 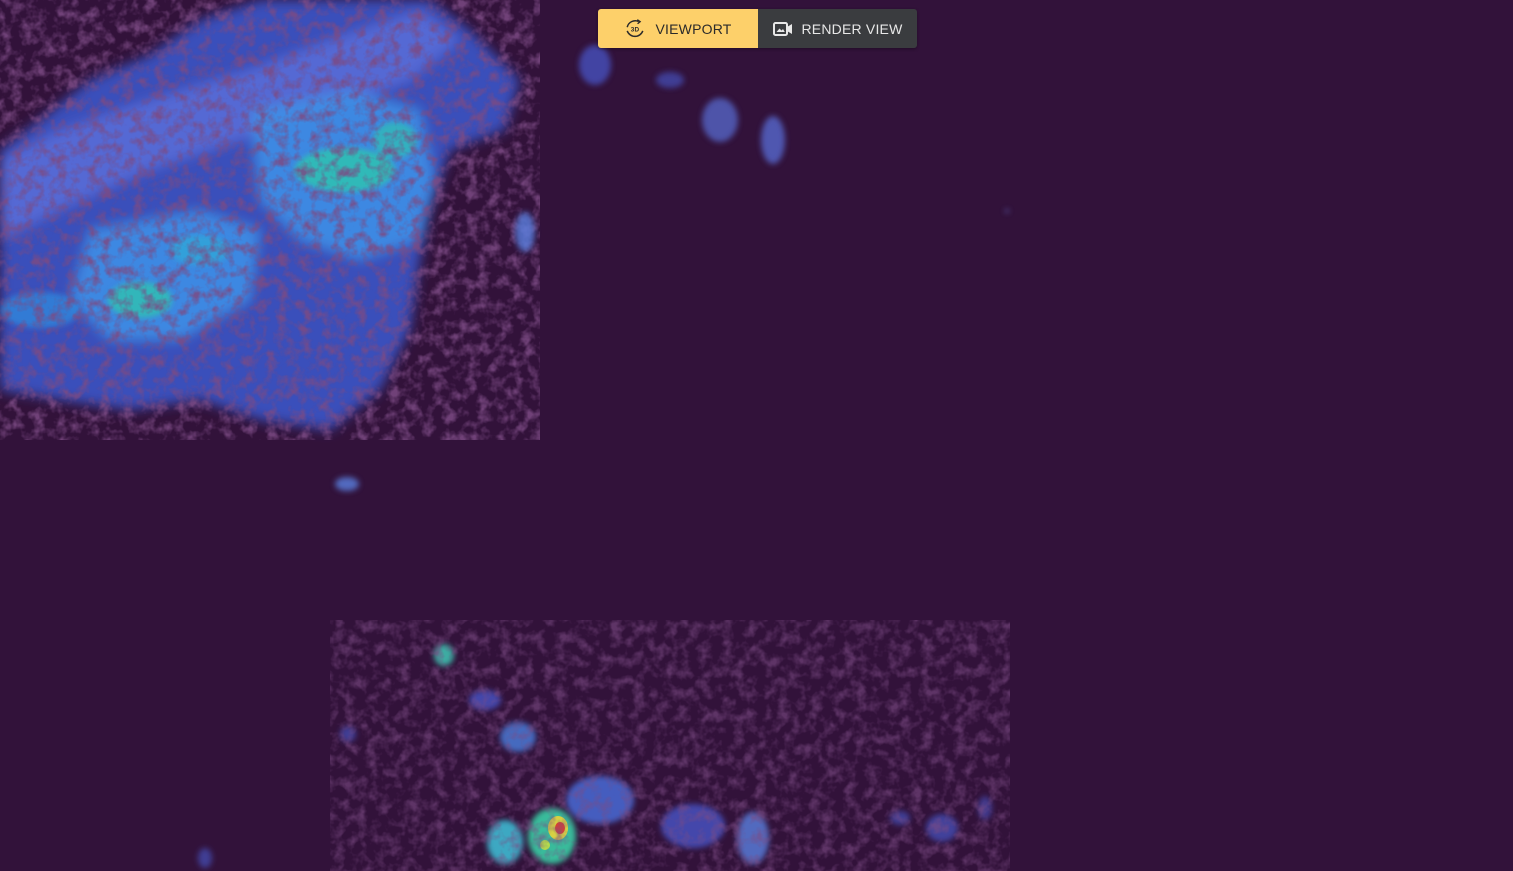 I want to click on viewport-button: 3D VIEWPORT, so click(x=678, y=28).